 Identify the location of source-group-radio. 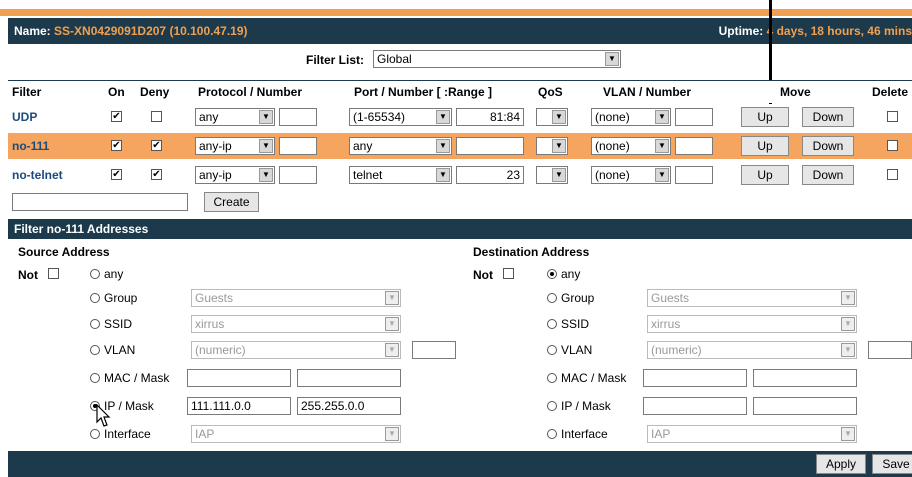
(95, 298).